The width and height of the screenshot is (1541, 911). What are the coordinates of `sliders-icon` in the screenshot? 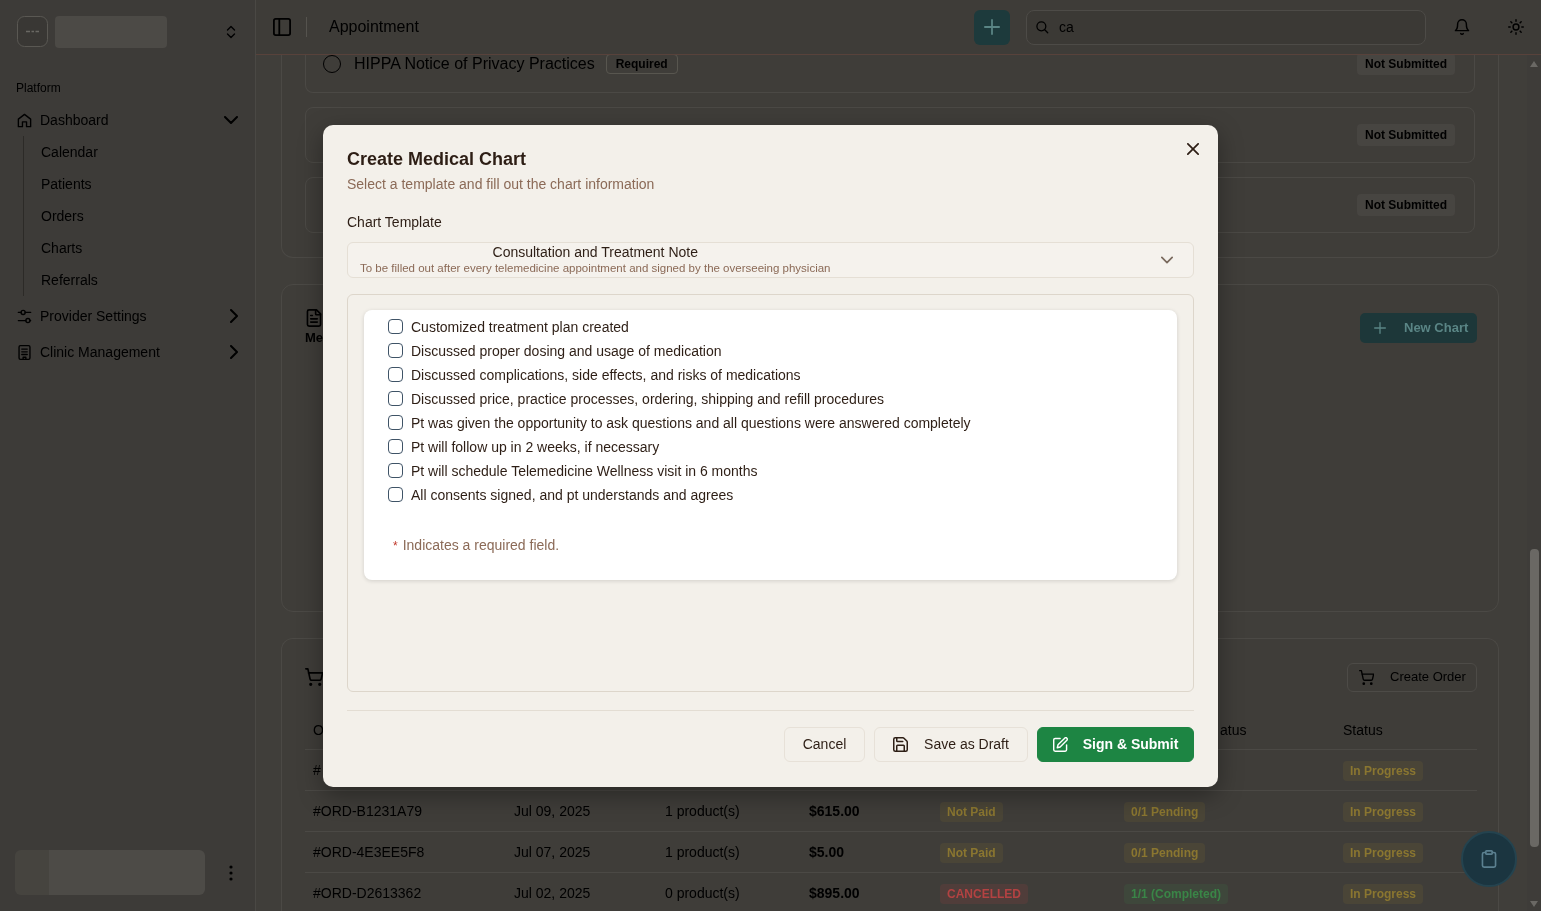 It's located at (24, 316).